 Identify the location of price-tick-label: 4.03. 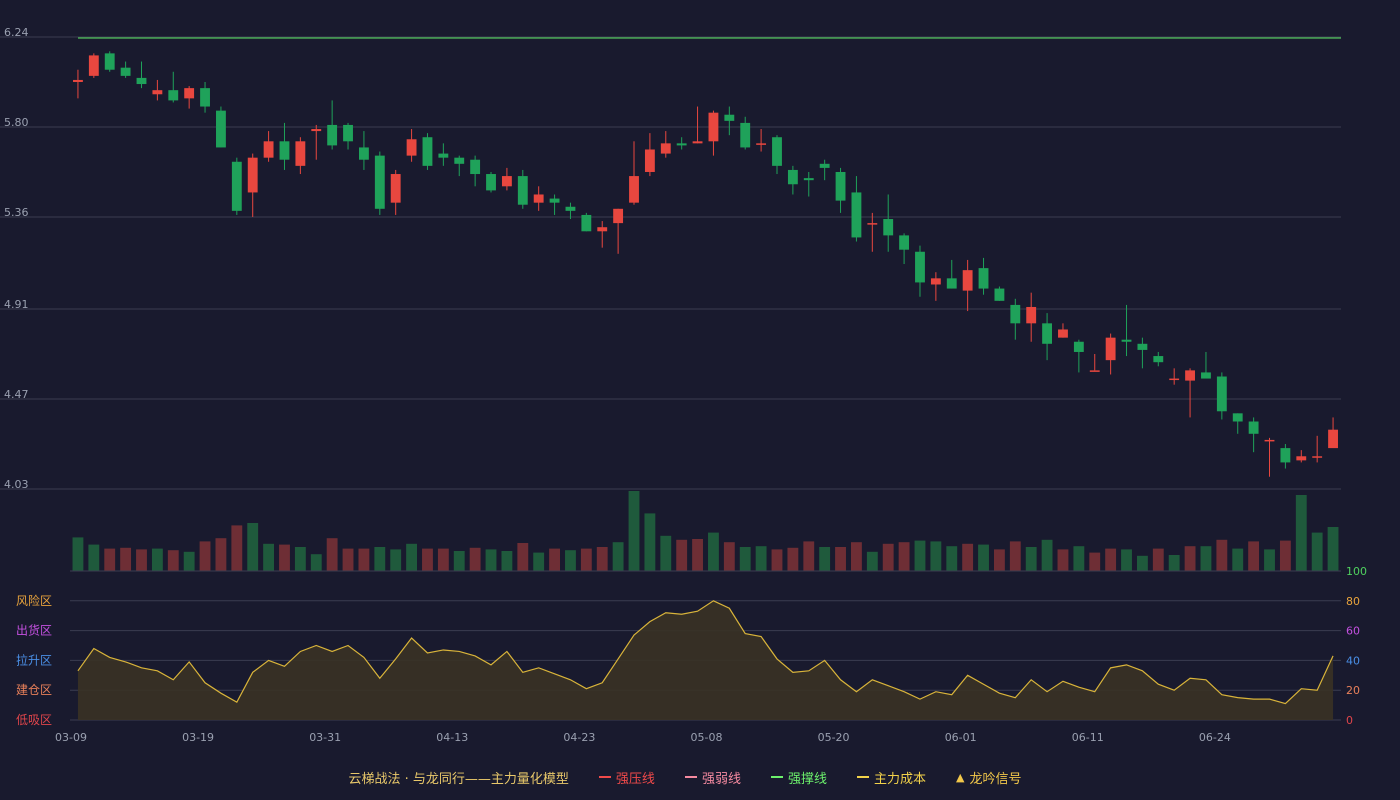
(16, 484).